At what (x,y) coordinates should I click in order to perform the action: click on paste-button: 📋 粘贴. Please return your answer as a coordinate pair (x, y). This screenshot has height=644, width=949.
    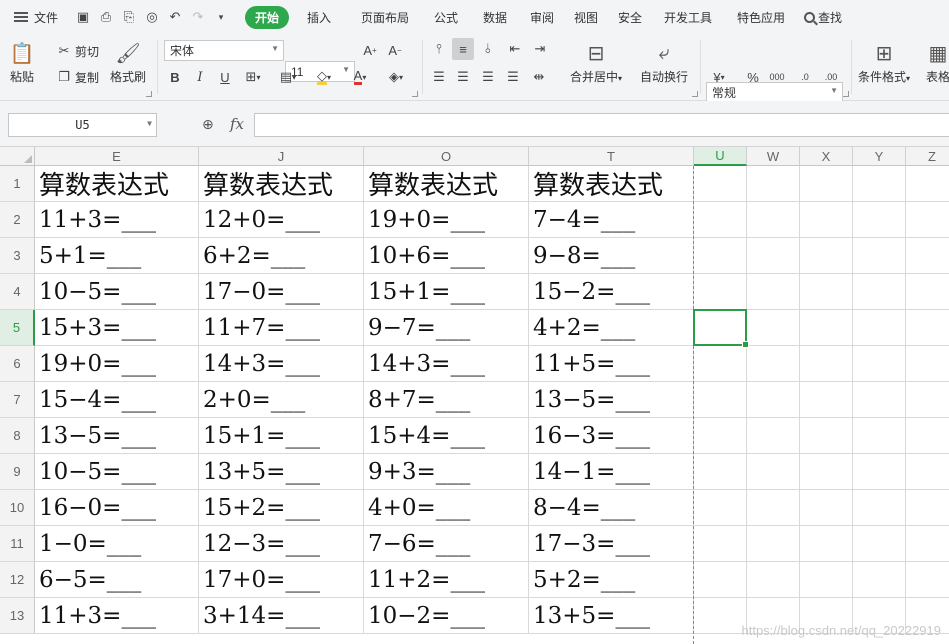
    Looking at the image, I should click on (22, 62).